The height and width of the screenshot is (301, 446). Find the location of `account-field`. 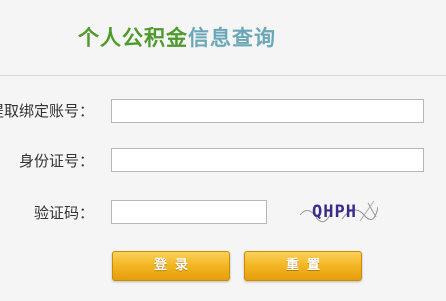

account-field is located at coordinates (267, 111).